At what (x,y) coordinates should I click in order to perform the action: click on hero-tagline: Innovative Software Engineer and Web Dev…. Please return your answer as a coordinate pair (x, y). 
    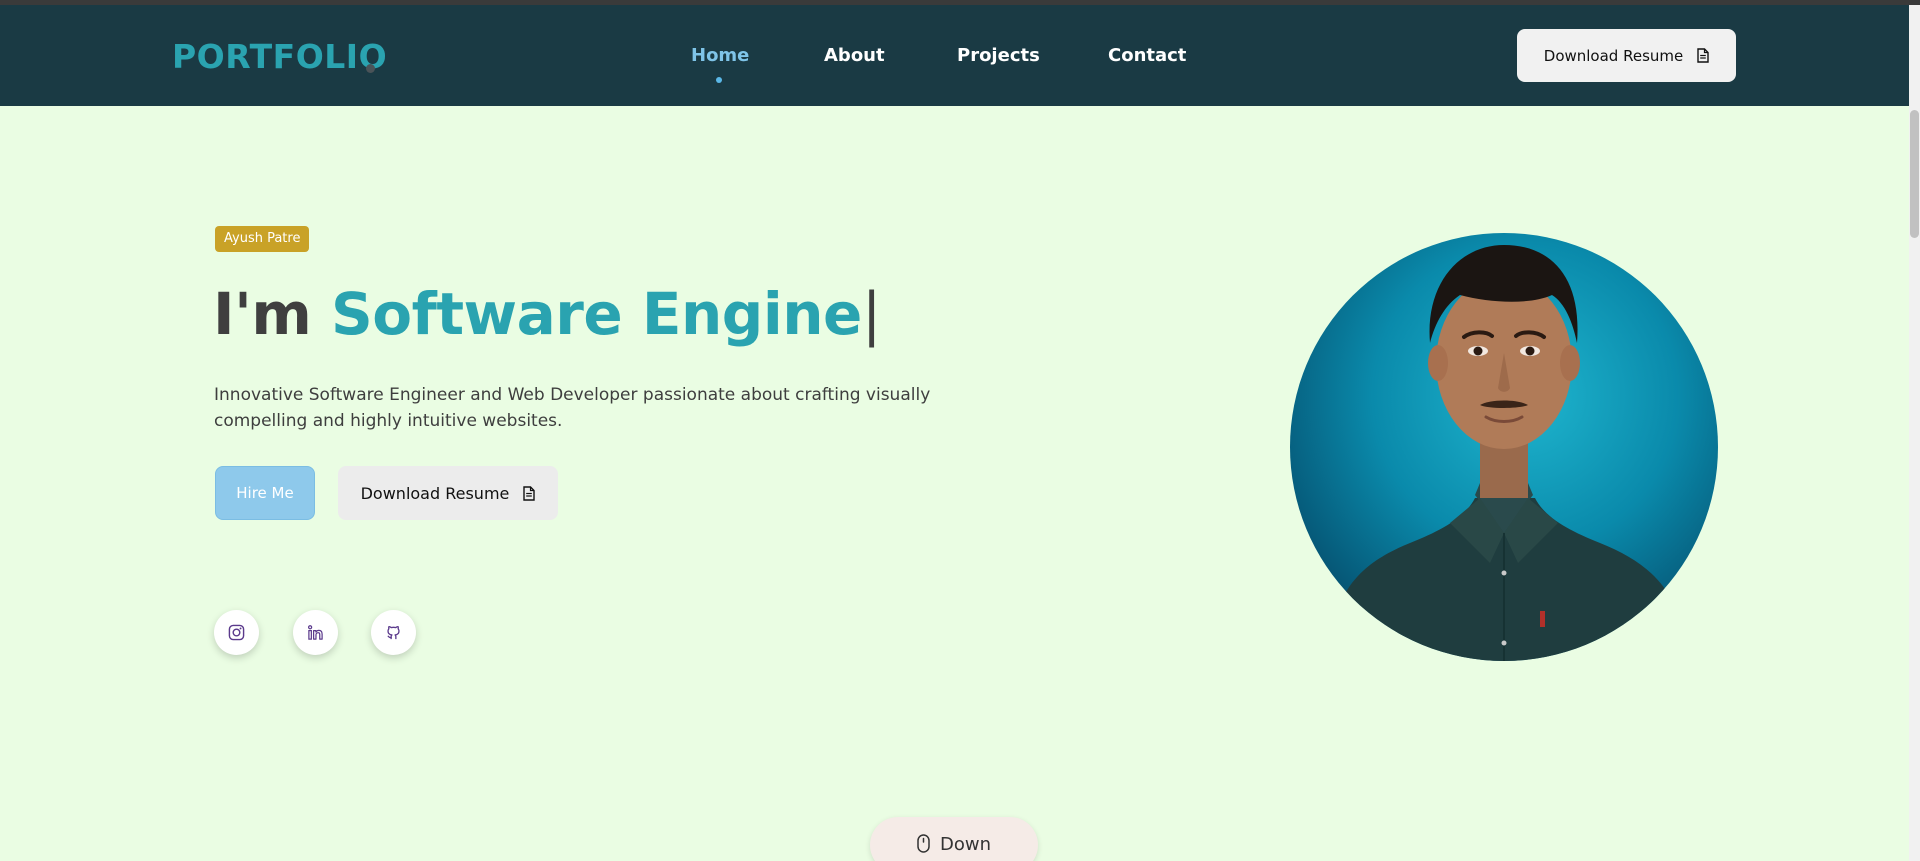
    Looking at the image, I should click on (572, 408).